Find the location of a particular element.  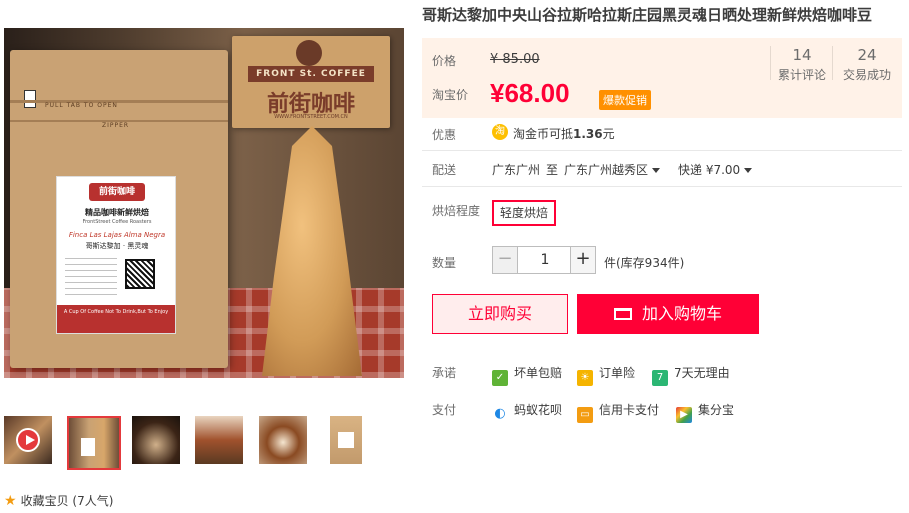

ship-destination: 广东广州越秀区 is located at coordinates (606, 170).